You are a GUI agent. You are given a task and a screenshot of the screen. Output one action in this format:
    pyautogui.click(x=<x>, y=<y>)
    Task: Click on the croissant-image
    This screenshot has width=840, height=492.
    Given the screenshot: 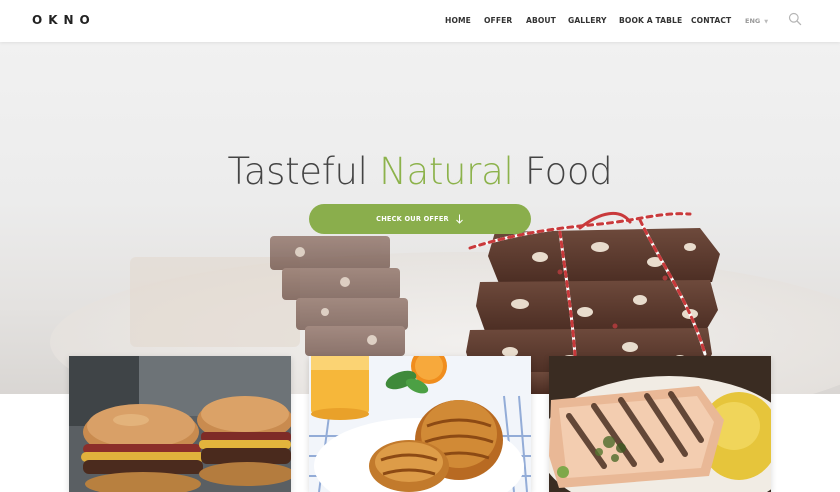 What is the action you would take?
    pyautogui.click(x=420, y=424)
    